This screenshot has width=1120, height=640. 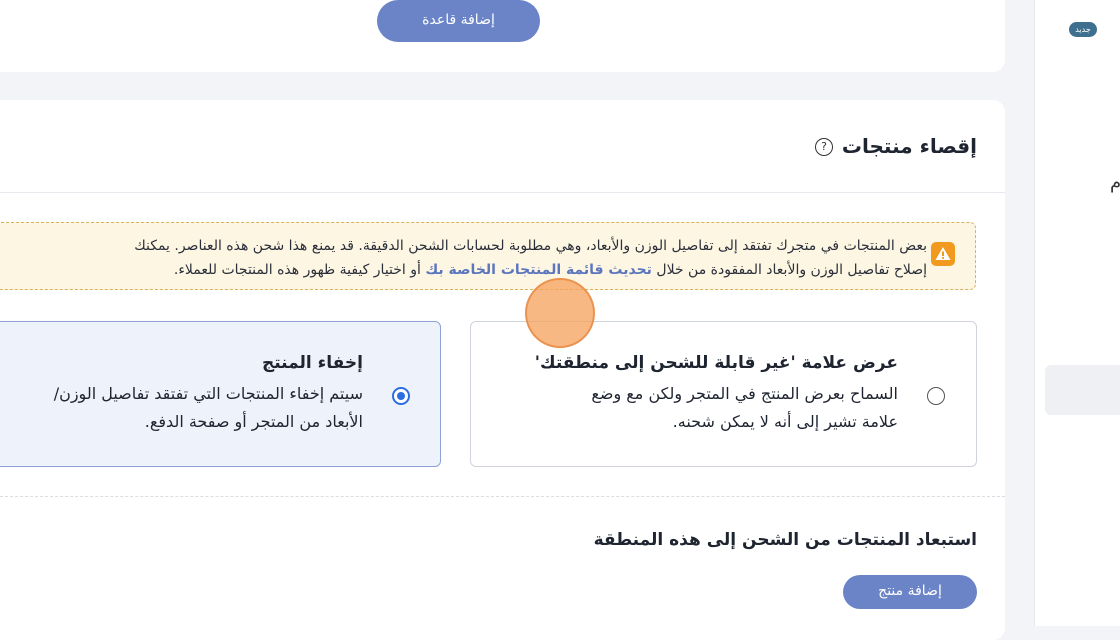 What do you see at coordinates (401, 396) in the screenshot?
I see `option-hide-product-radio` at bounding box center [401, 396].